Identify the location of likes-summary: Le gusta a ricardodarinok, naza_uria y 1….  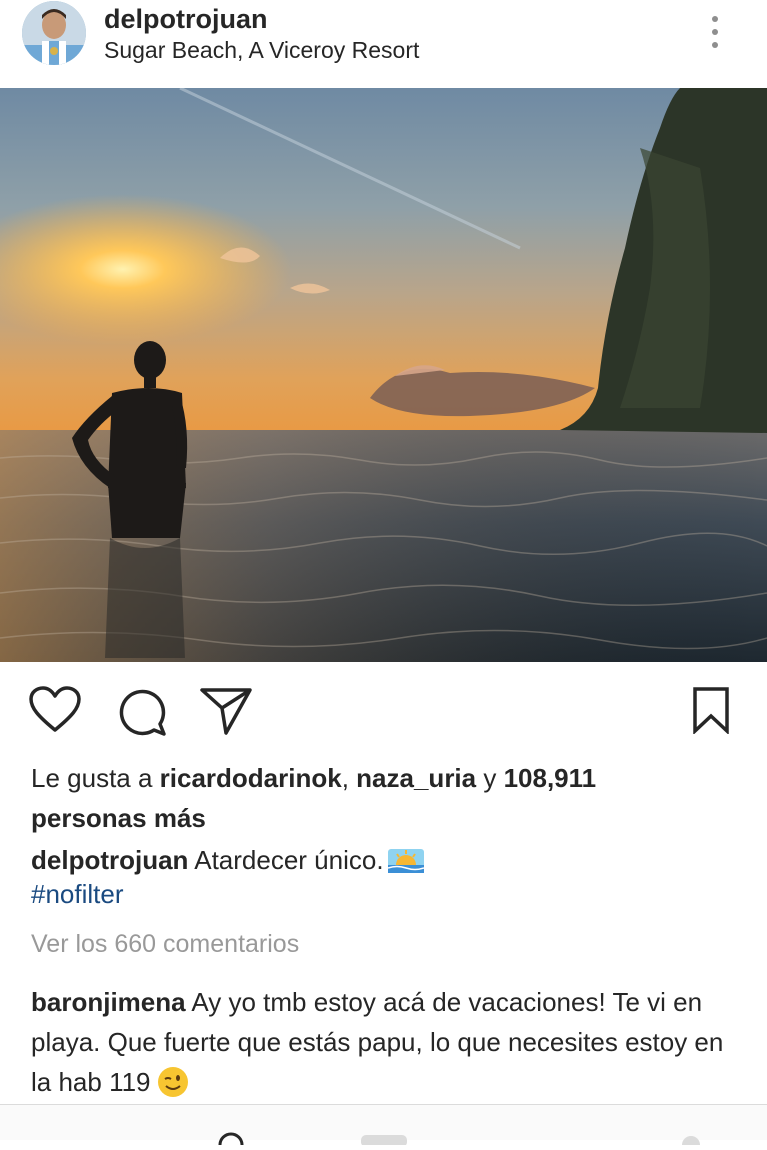
(386, 798).